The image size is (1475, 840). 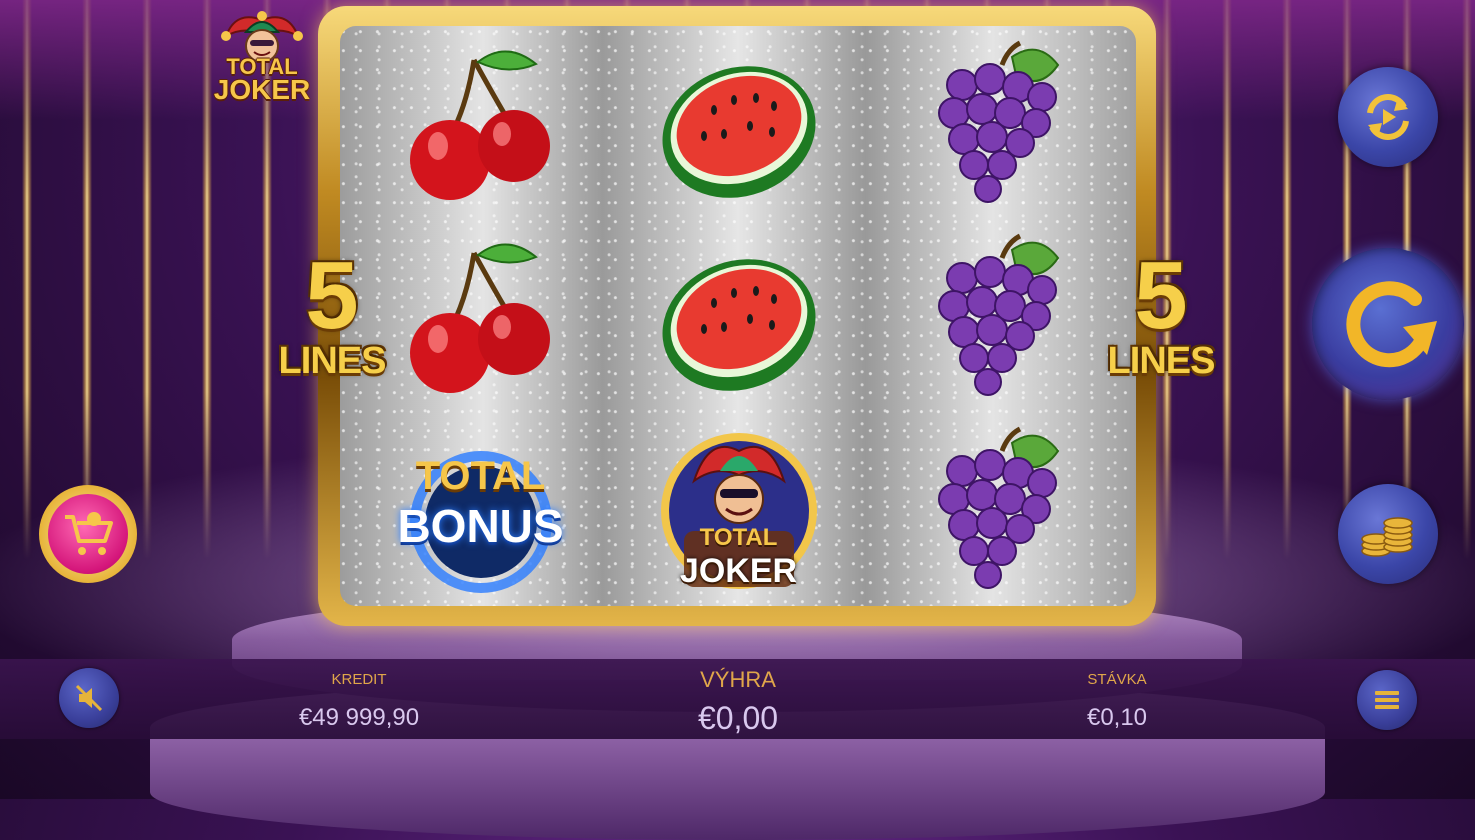 What do you see at coordinates (1161, 361) in the screenshot?
I see `paylines-label-right: LINES` at bounding box center [1161, 361].